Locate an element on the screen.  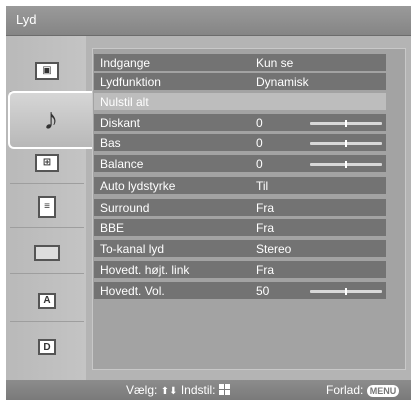
hovedt-vol-slider is located at coordinates (346, 291).